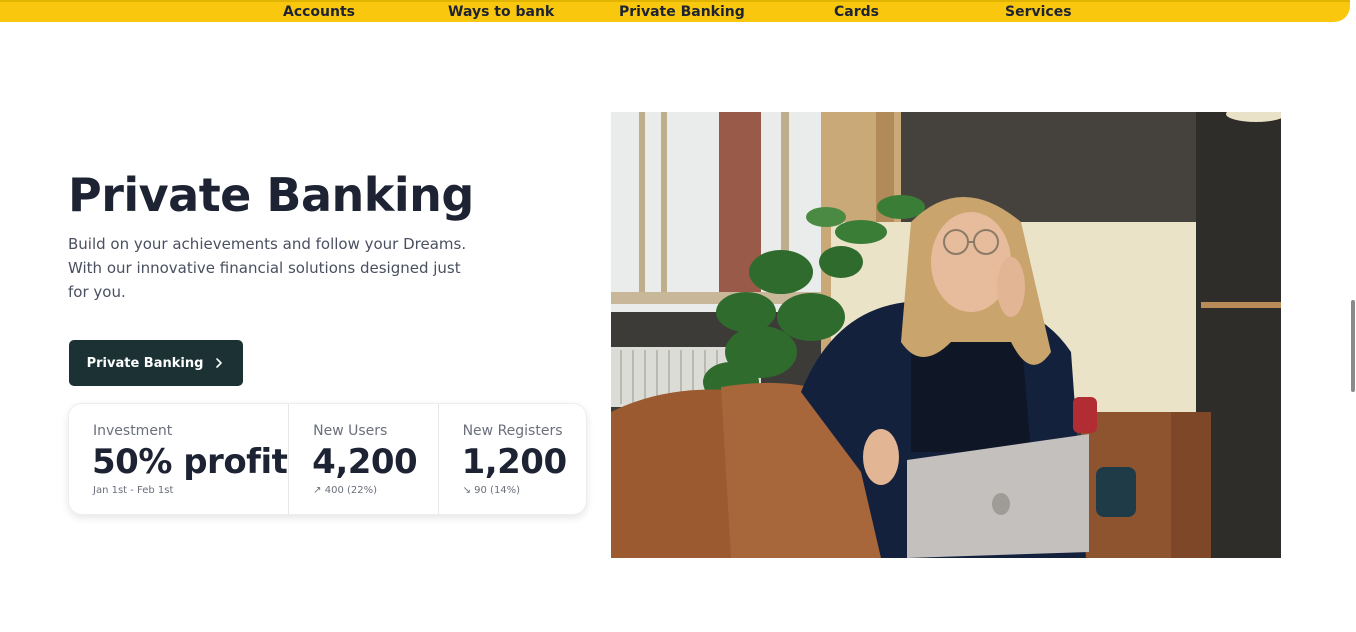  What do you see at coordinates (145, 363) in the screenshot?
I see `private-banking-button-label: Private Banking` at bounding box center [145, 363].